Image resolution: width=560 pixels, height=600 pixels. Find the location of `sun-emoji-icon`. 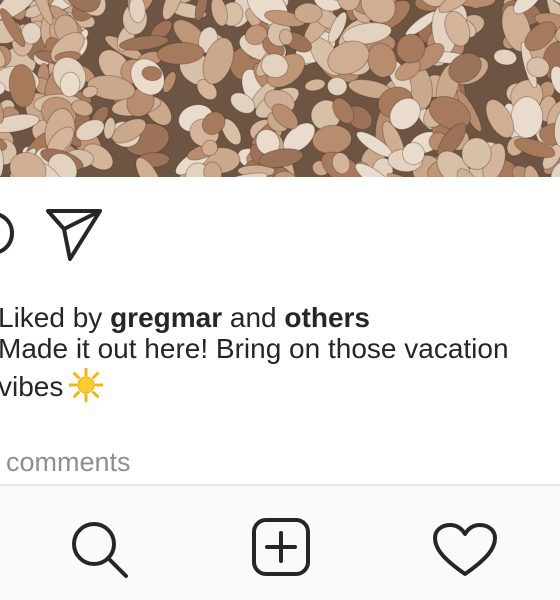

sun-emoji-icon is located at coordinates (86, 385).